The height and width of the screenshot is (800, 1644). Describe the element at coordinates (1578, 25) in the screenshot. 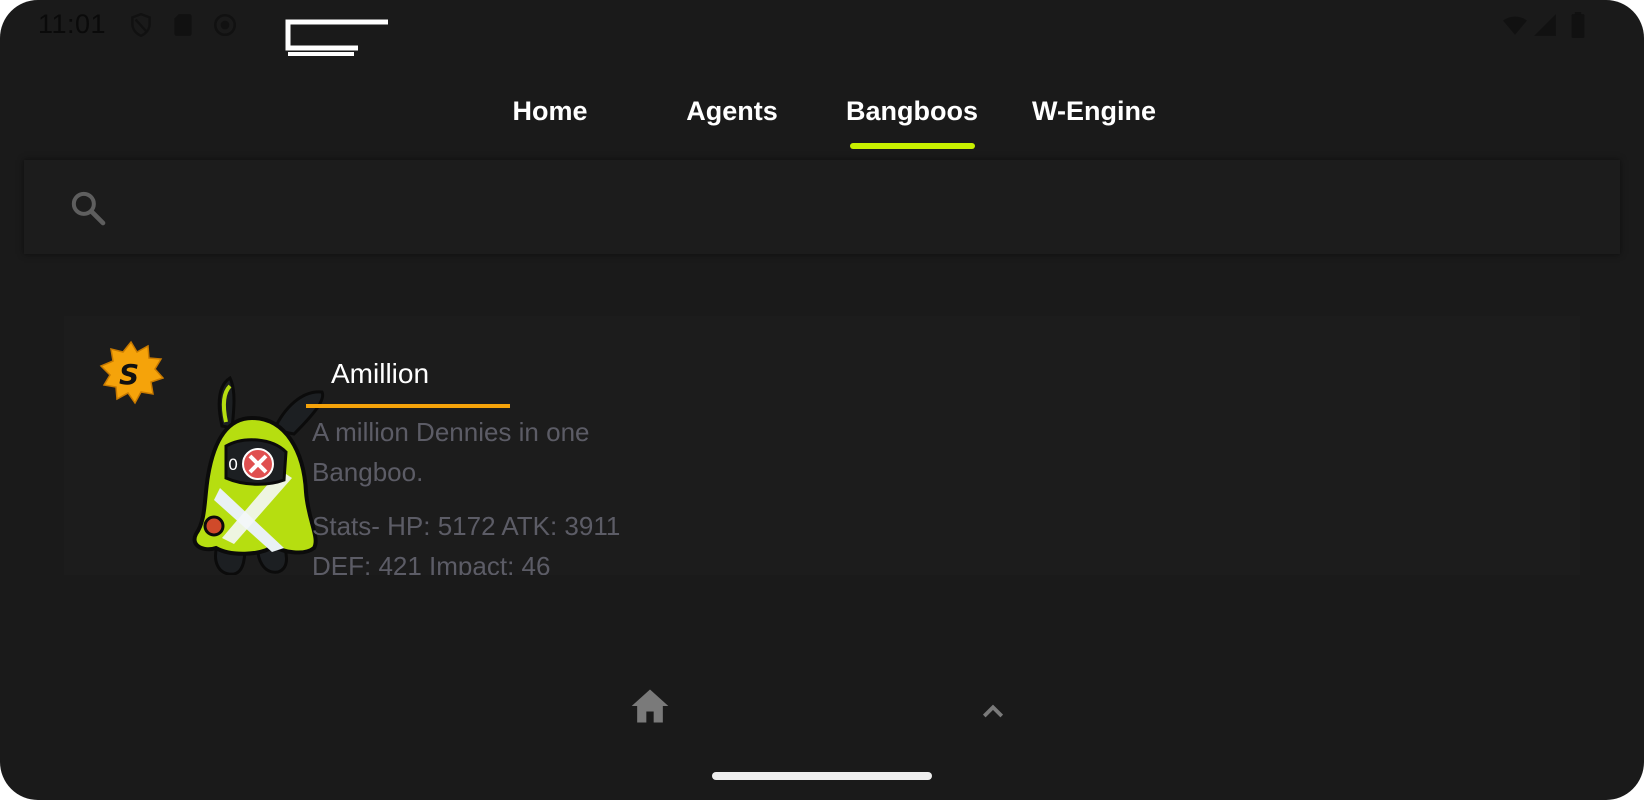

I see `battery-icon` at that location.